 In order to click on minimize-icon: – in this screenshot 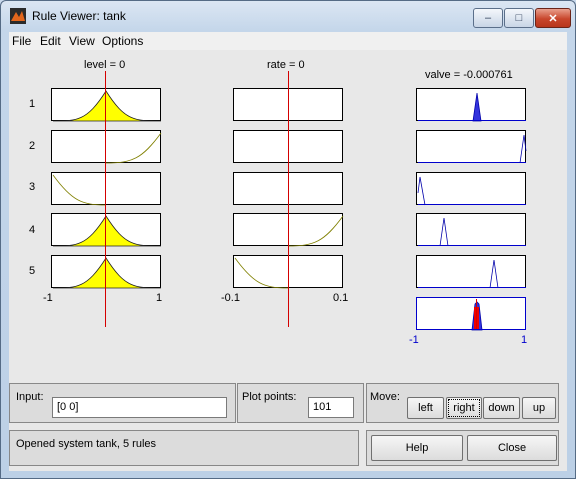, I will do `click(488, 18)`.